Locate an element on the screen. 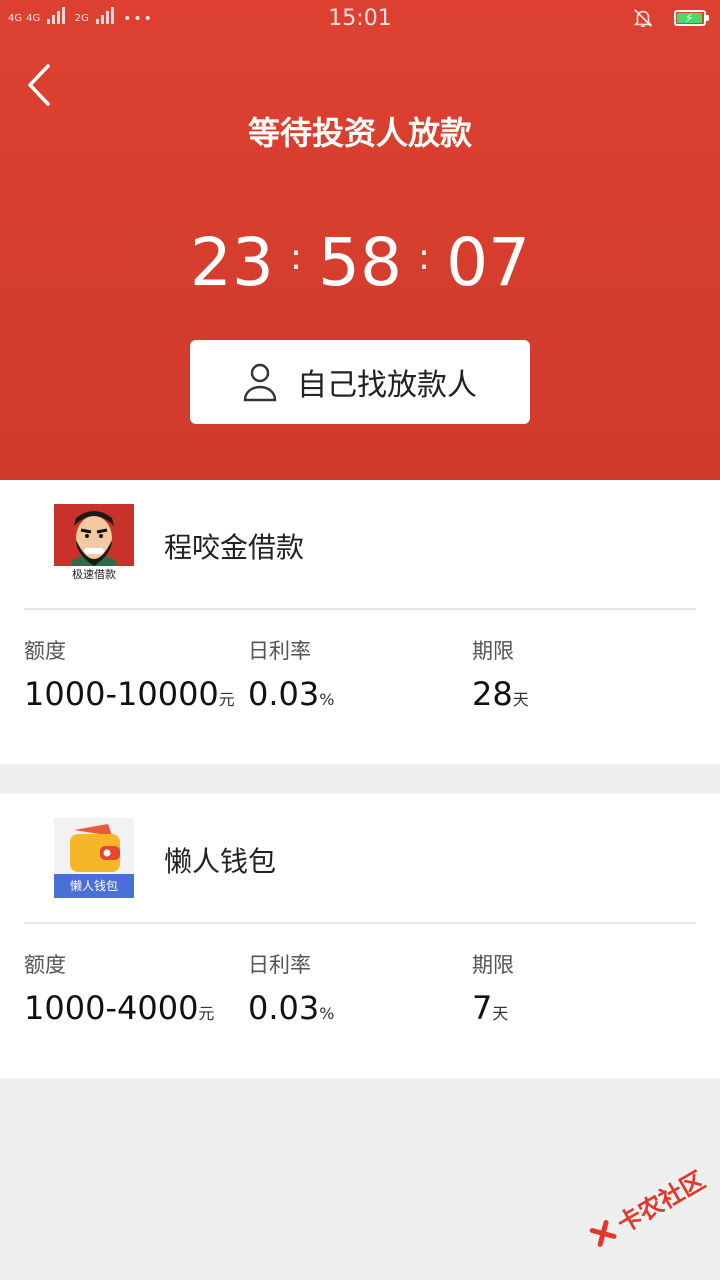 The width and height of the screenshot is (720, 1280). amount-field: 额度 1000-10000元 is located at coordinates (129, 680).